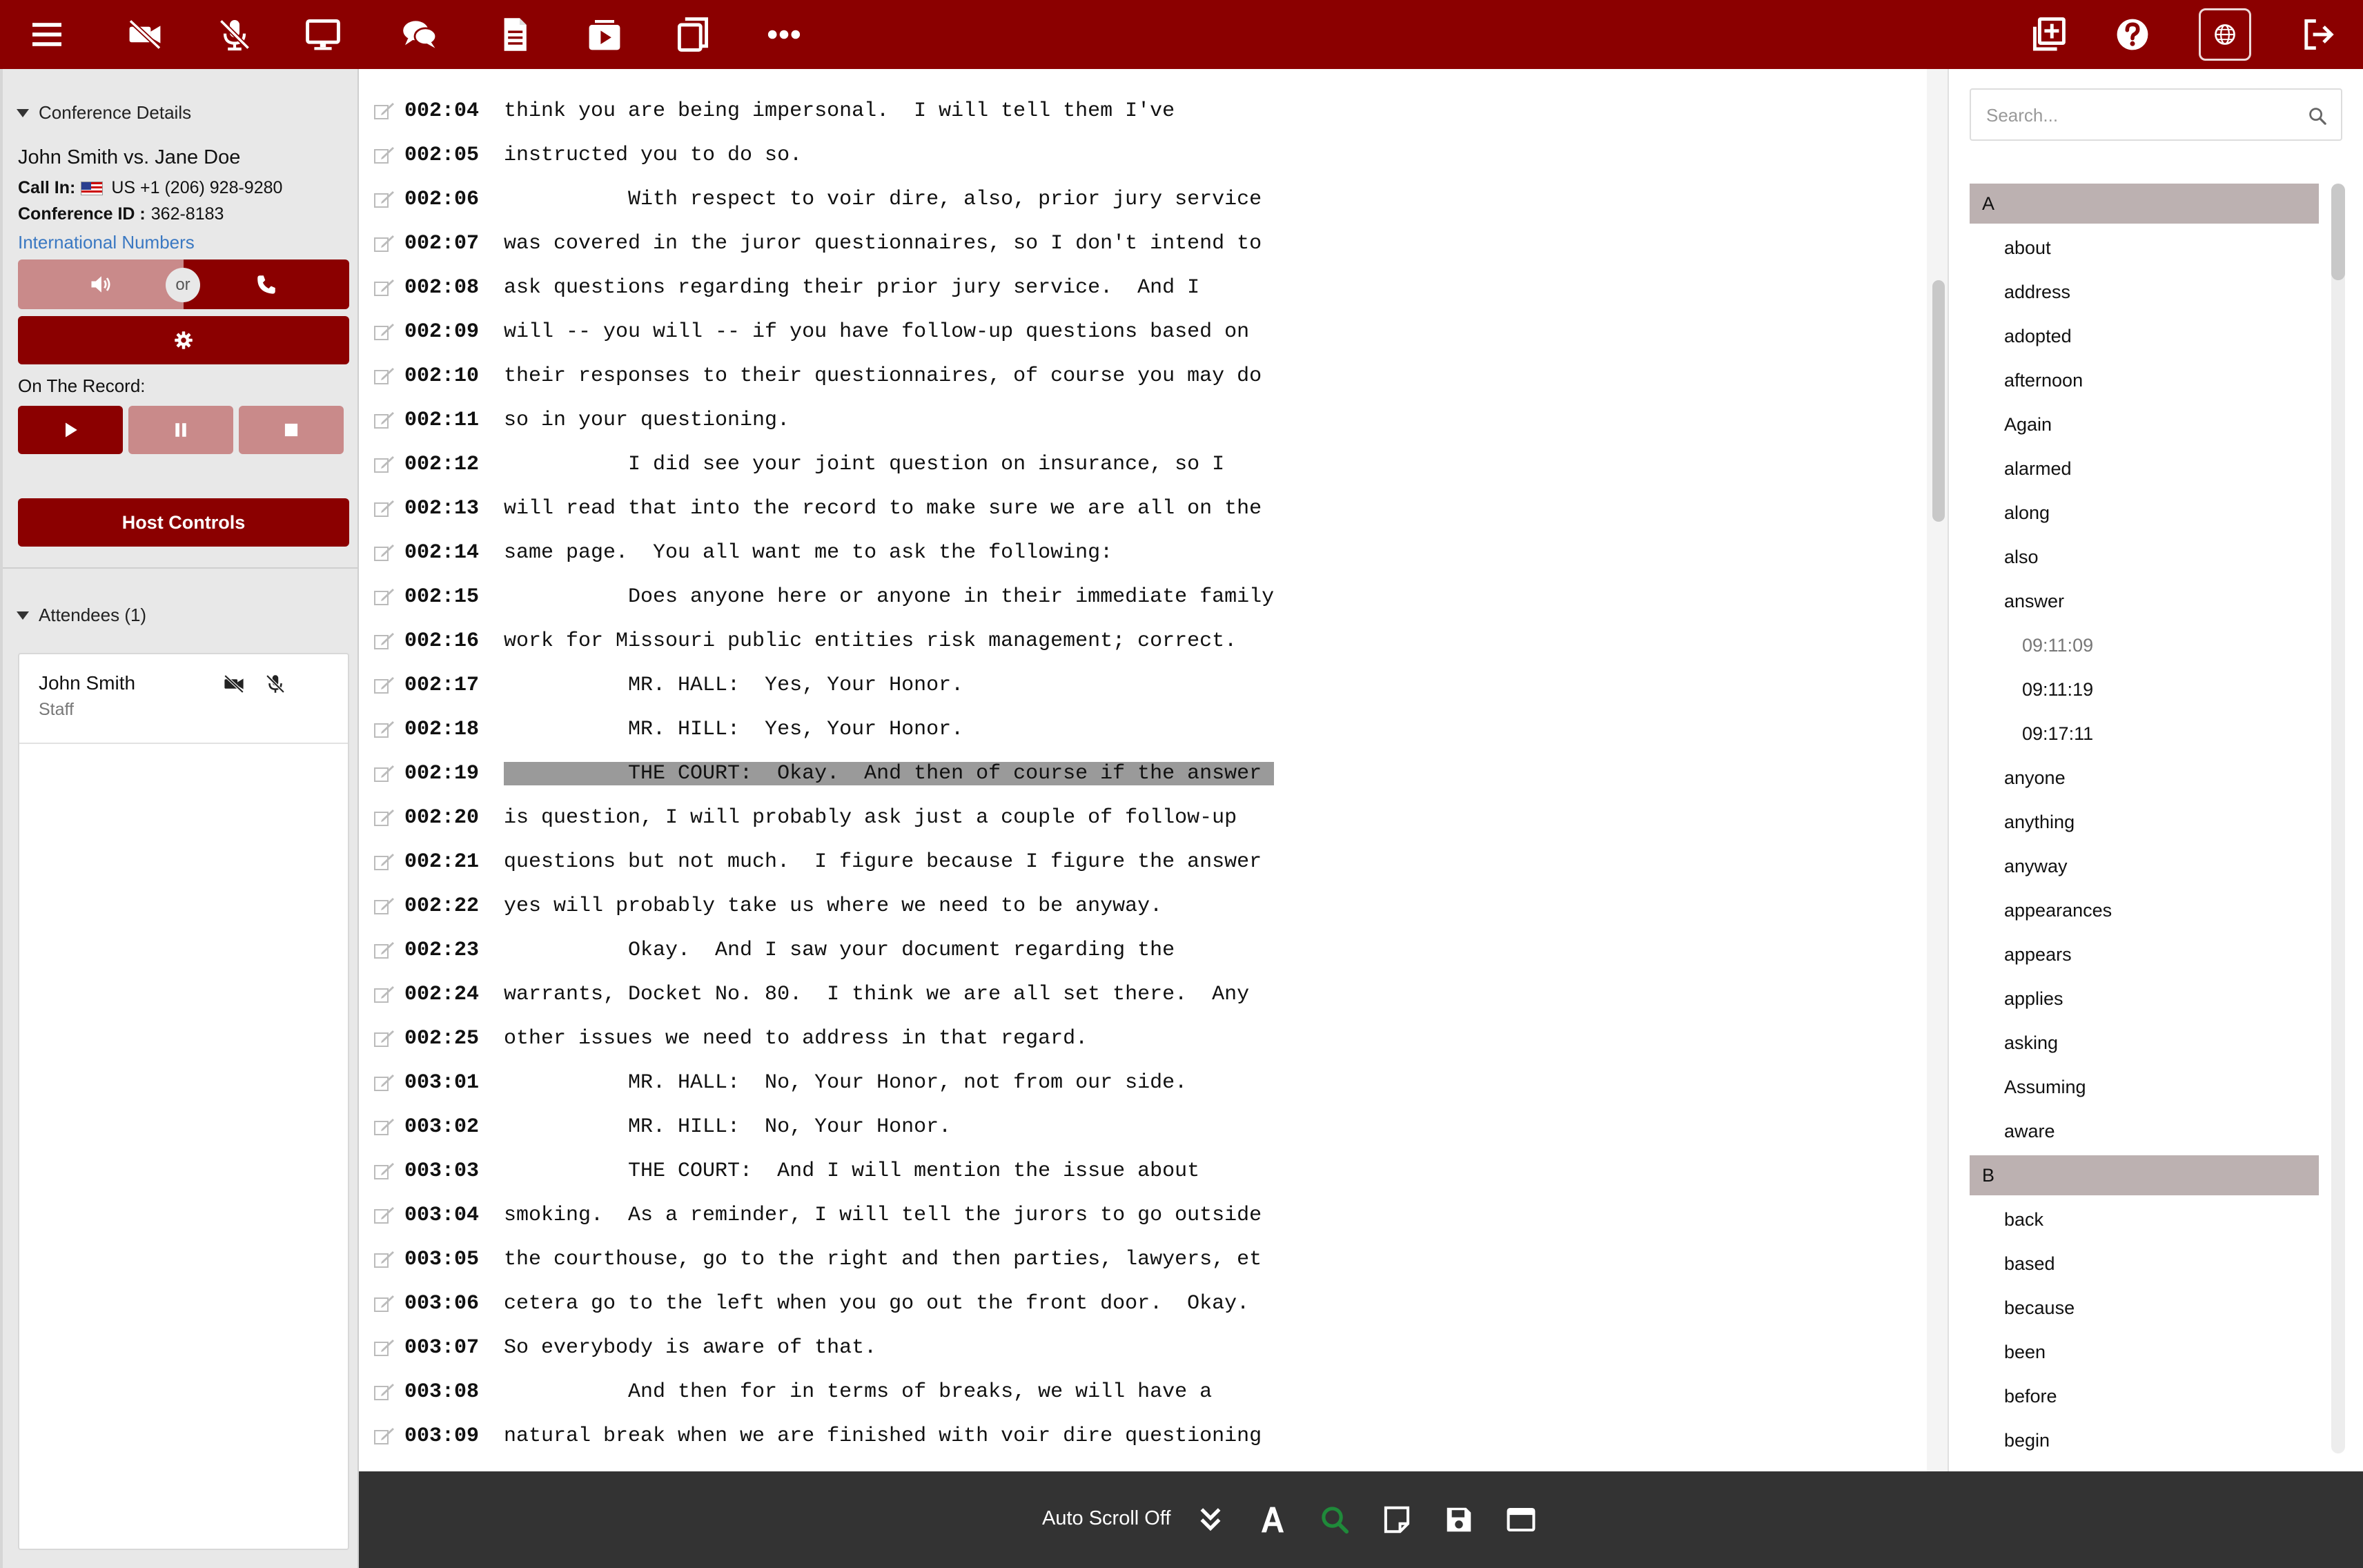 This screenshot has width=2363, height=1568. What do you see at coordinates (1459, 1520) in the screenshot?
I see `save-button` at bounding box center [1459, 1520].